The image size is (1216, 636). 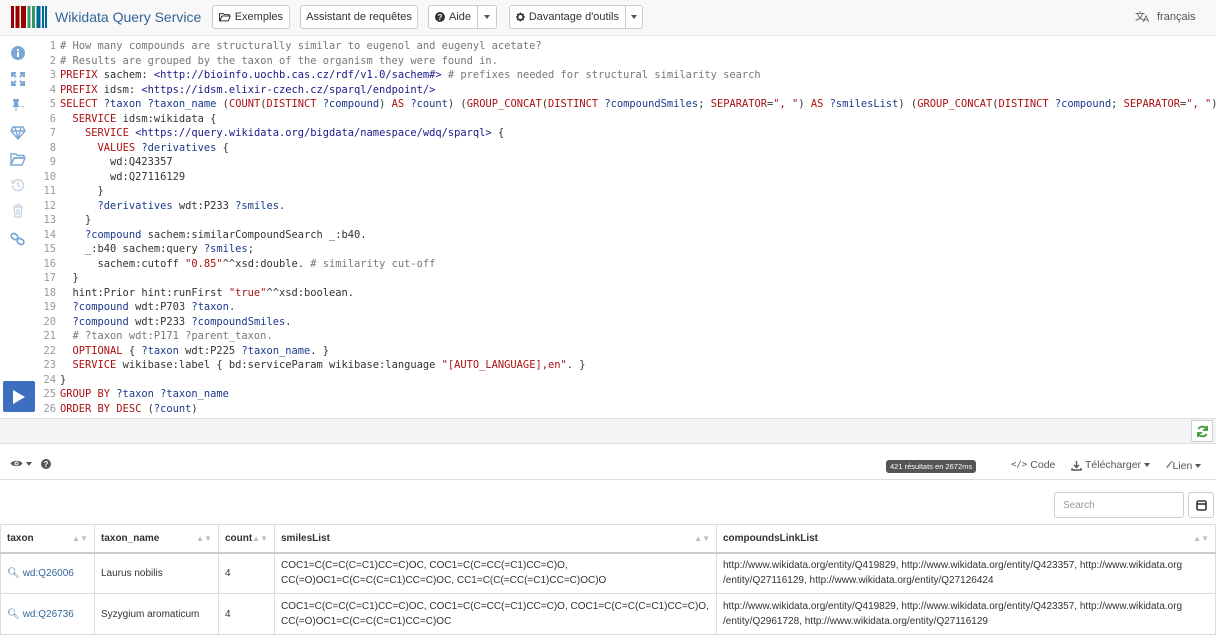 What do you see at coordinates (128, 17) in the screenshot?
I see `brand-title: Wikidata Query Service` at bounding box center [128, 17].